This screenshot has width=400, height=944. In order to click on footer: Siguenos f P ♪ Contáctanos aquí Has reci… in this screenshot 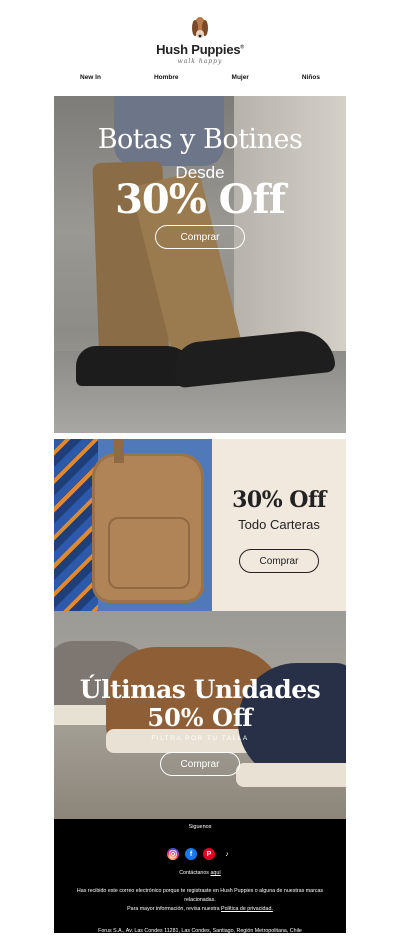, I will do `click(200, 876)`.